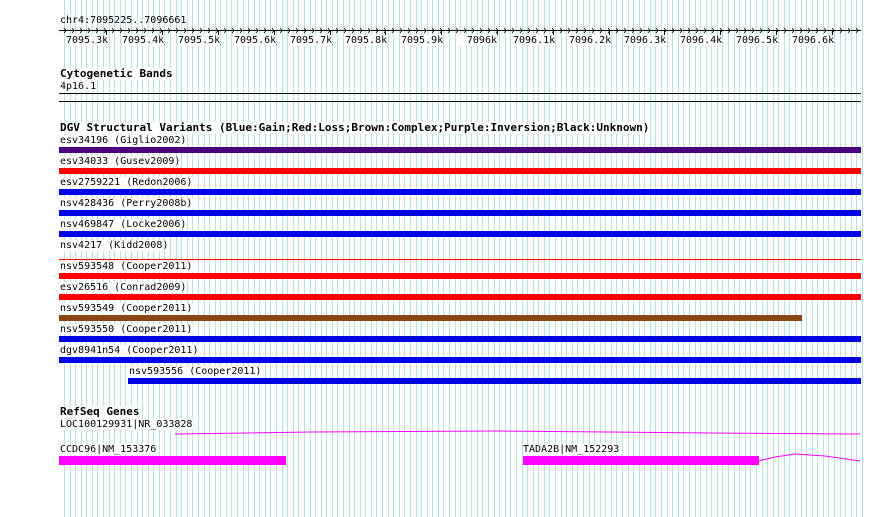 Image resolution: width=890 pixels, height=517 pixels. What do you see at coordinates (172, 460) in the screenshot?
I see `gene-exon-ccdc96` at bounding box center [172, 460].